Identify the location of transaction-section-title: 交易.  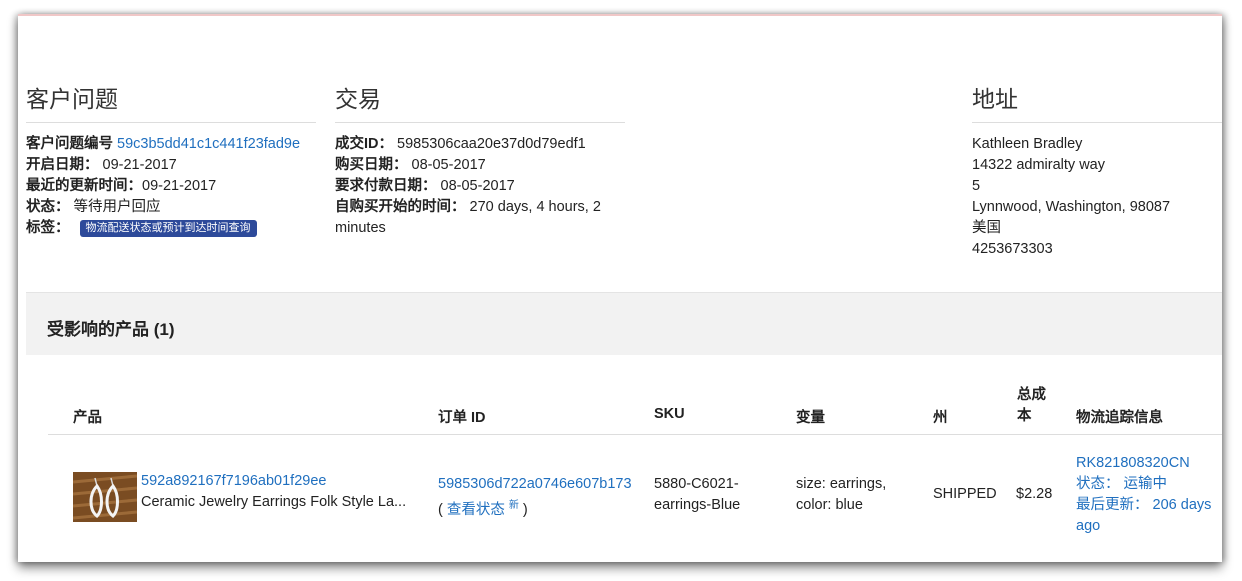
(480, 101).